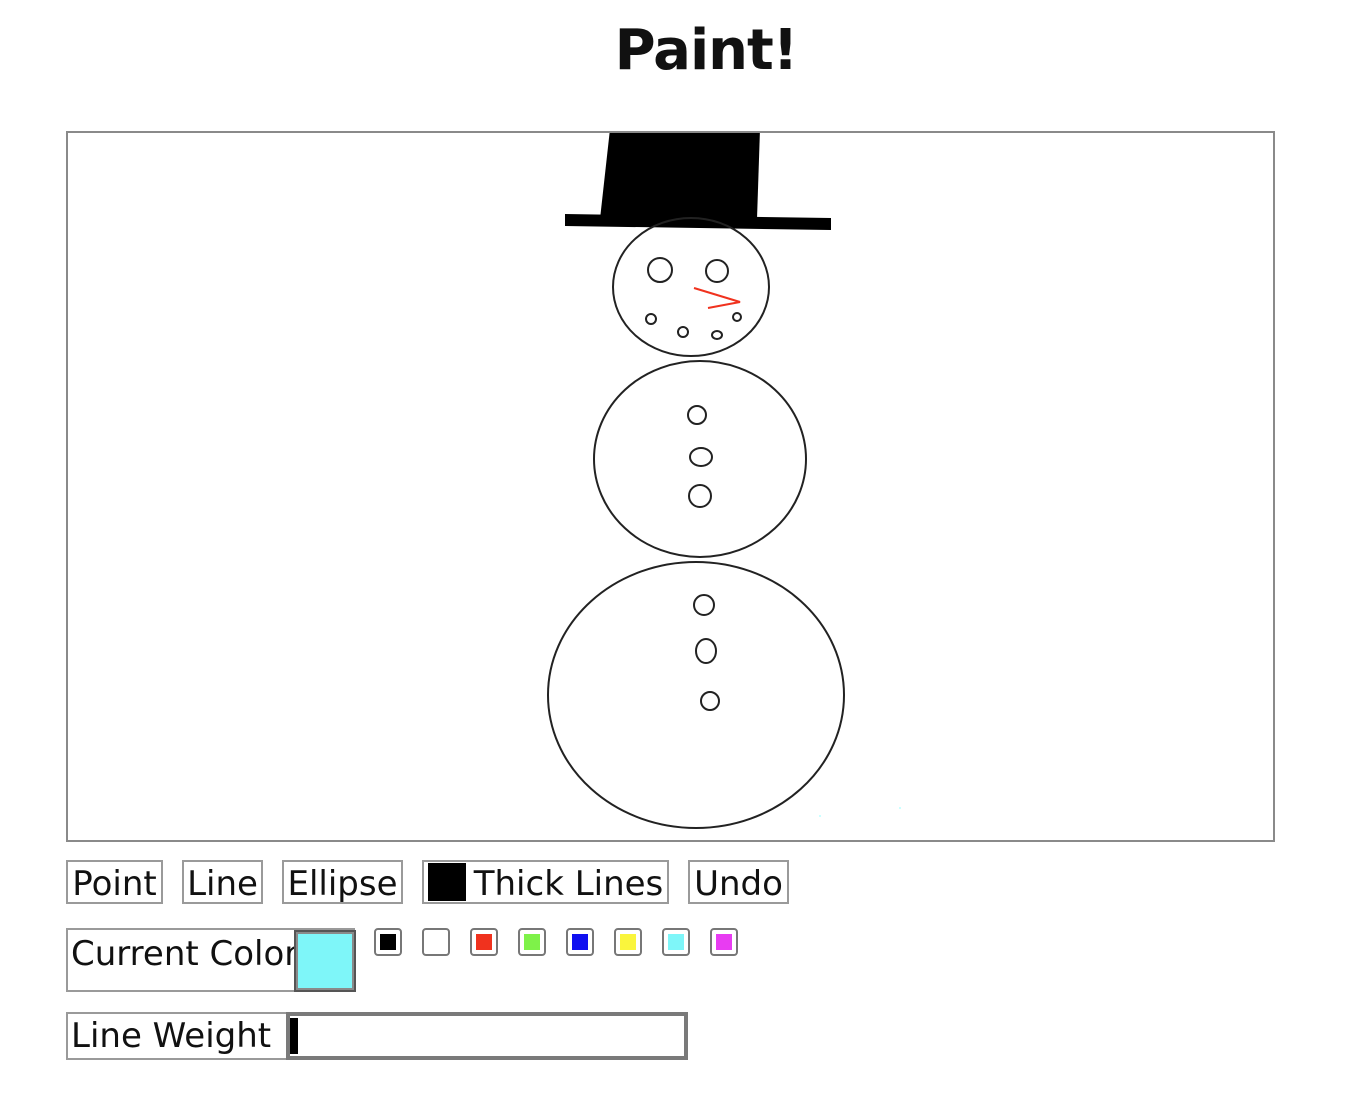  I want to click on snowman-middle, so click(700, 459).